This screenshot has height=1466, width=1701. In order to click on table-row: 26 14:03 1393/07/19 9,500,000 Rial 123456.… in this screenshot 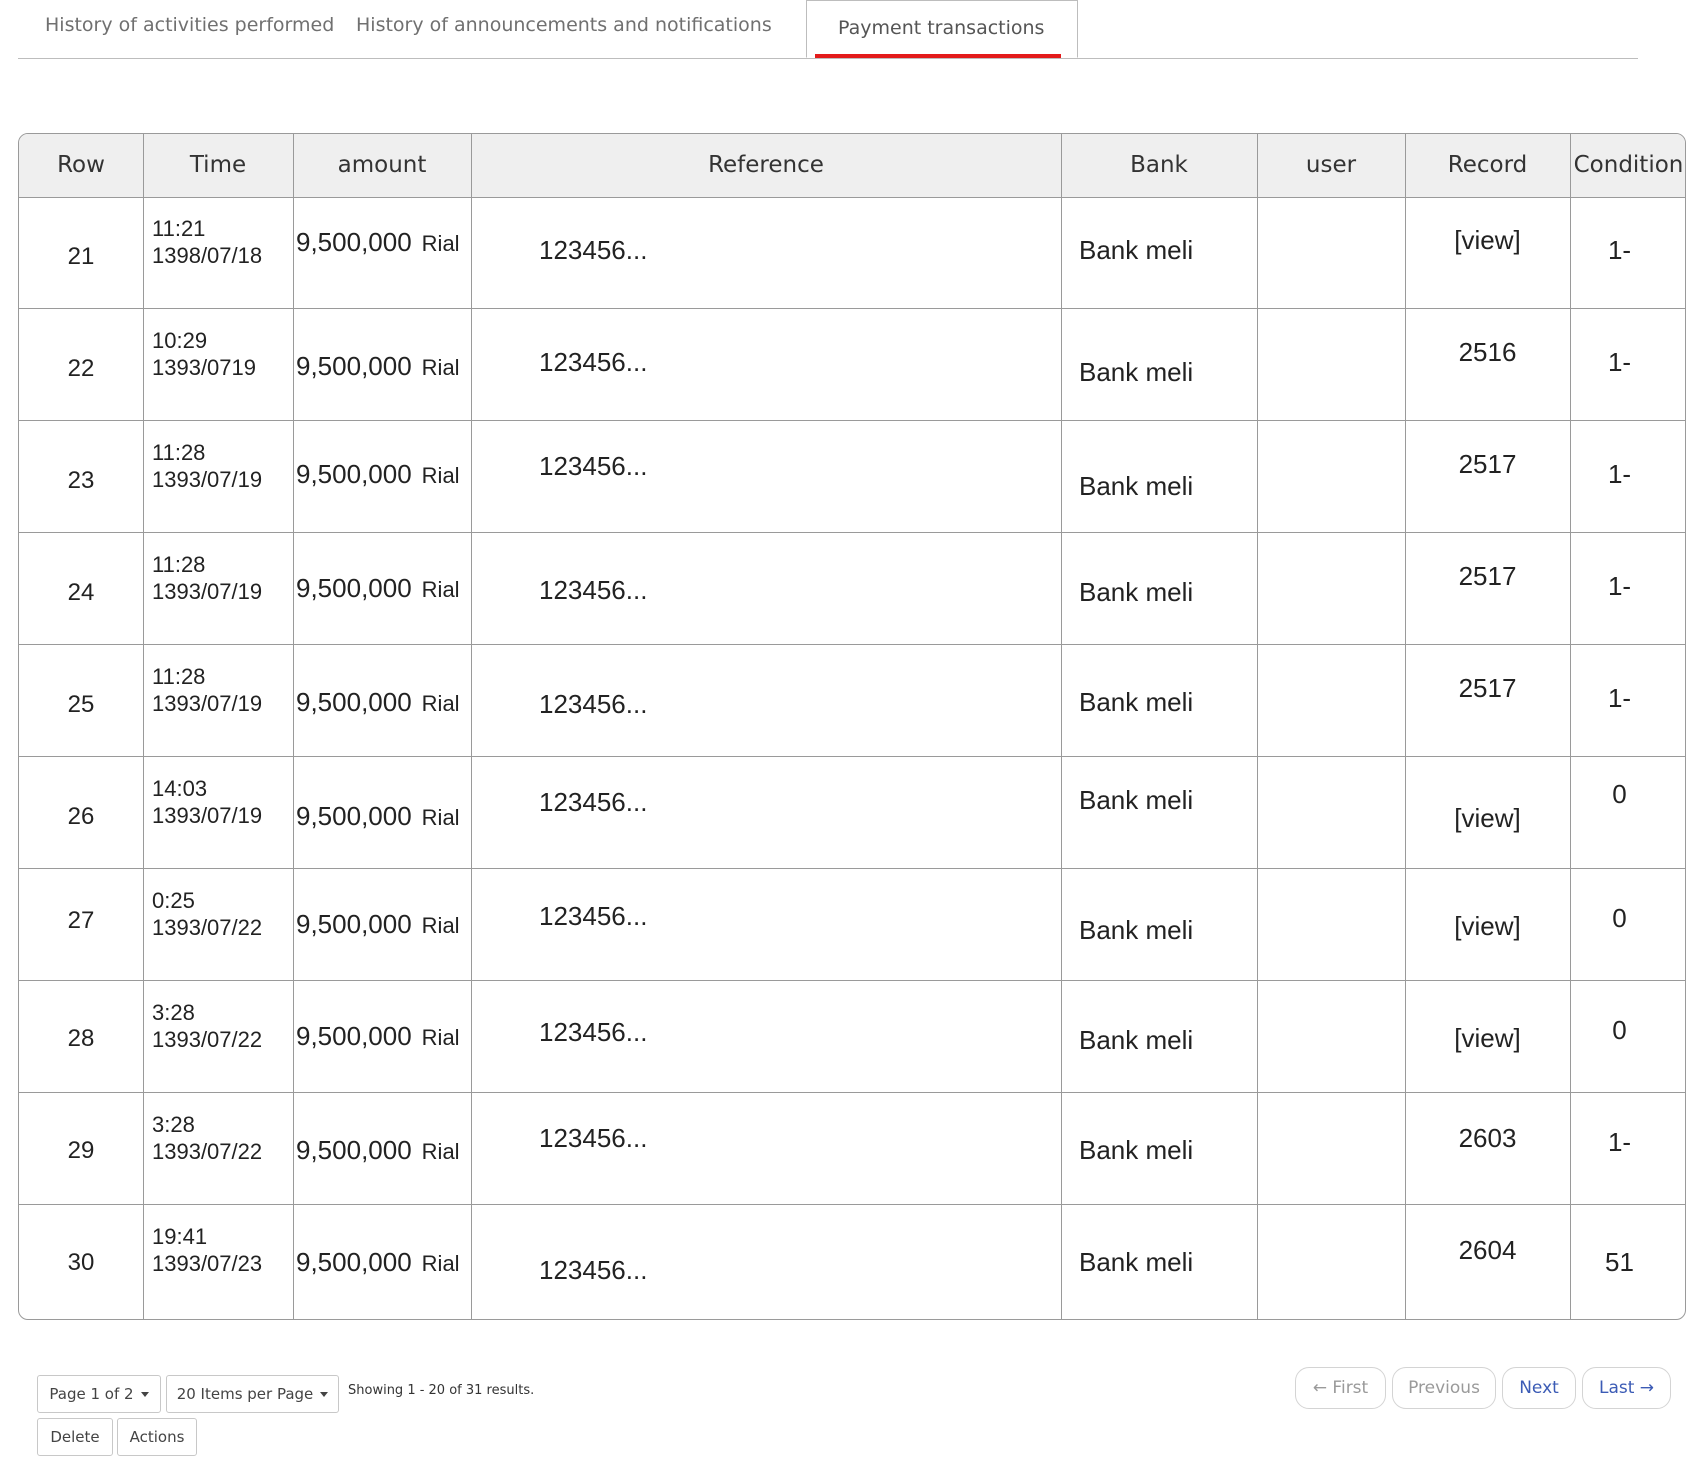, I will do `click(852, 813)`.